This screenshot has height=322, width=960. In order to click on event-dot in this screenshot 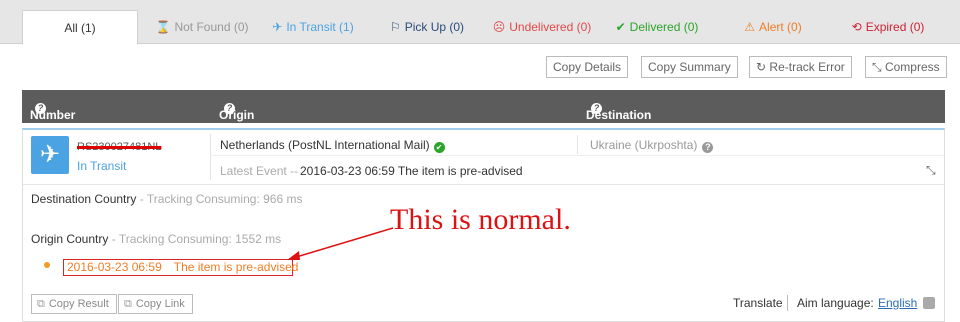, I will do `click(47, 265)`.